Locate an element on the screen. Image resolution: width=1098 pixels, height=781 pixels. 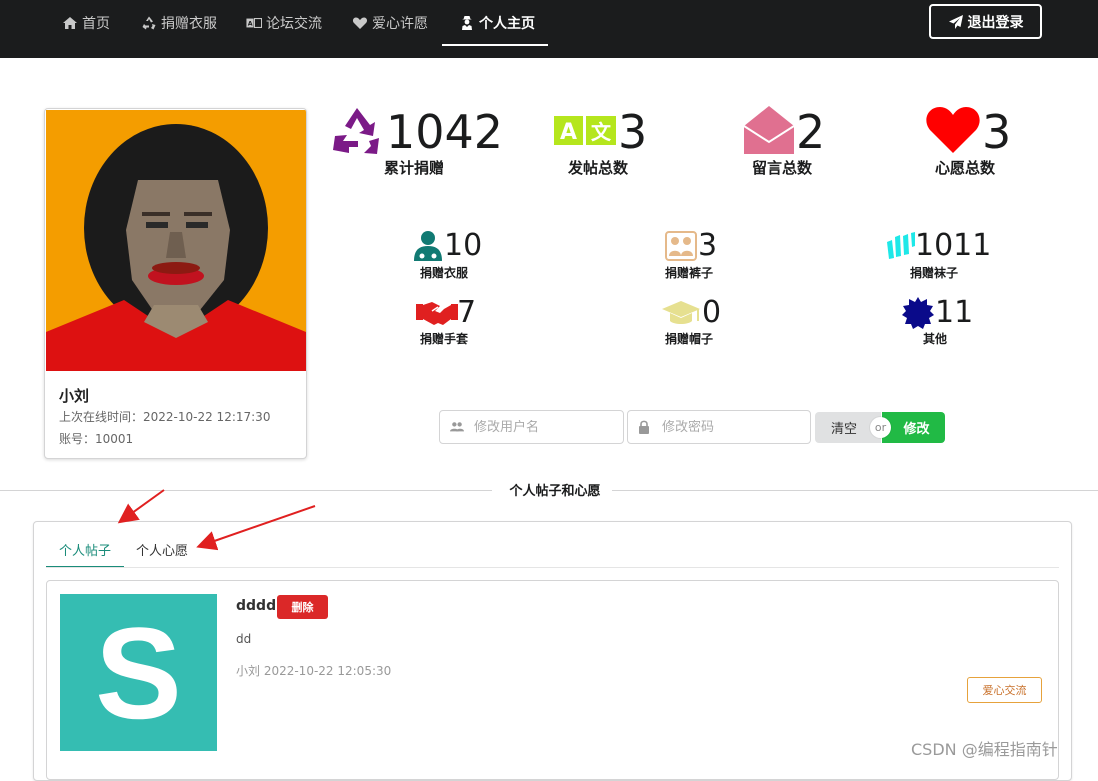
nav-item-donate-clothes: 捐赠衣服 is located at coordinates (179, 23).